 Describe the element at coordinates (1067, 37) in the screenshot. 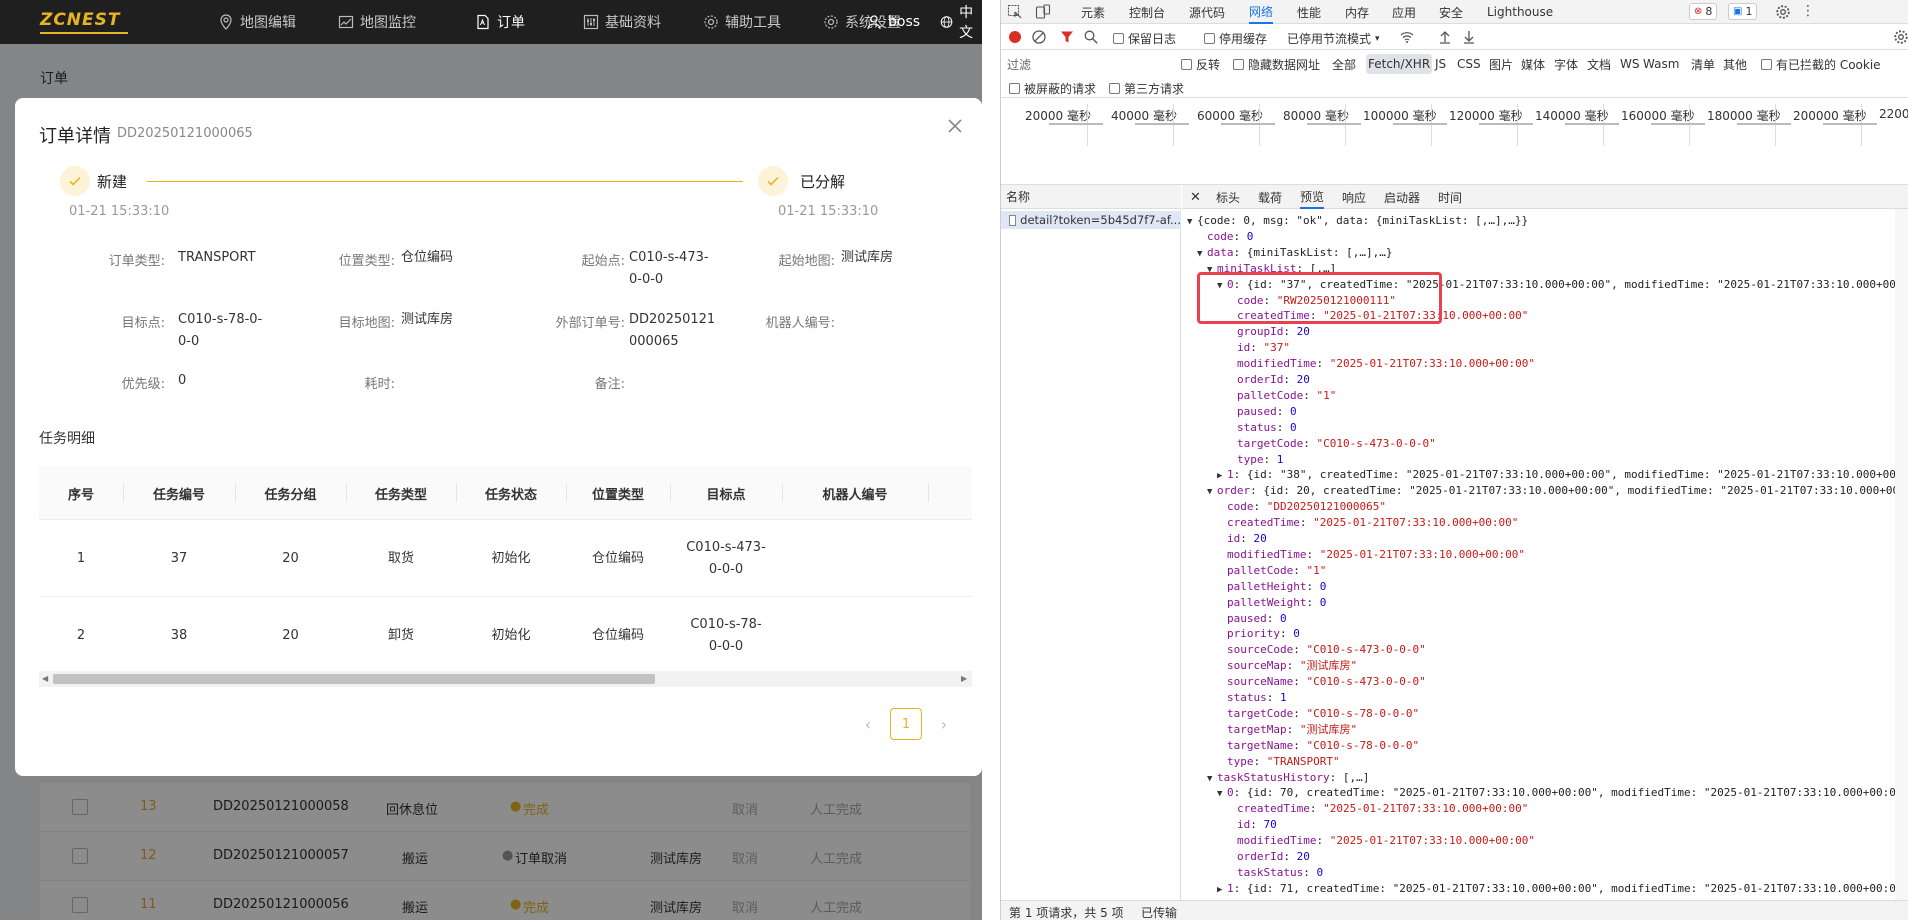

I see `filter-icon` at that location.